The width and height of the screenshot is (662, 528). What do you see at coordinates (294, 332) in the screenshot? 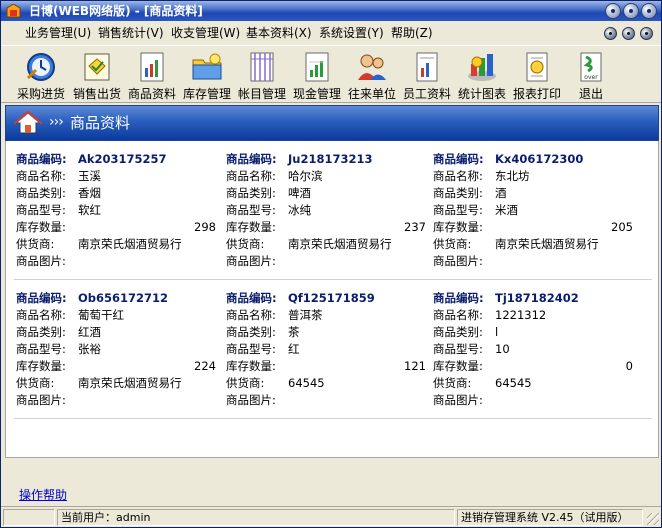
I see `product-category: 茶` at bounding box center [294, 332].